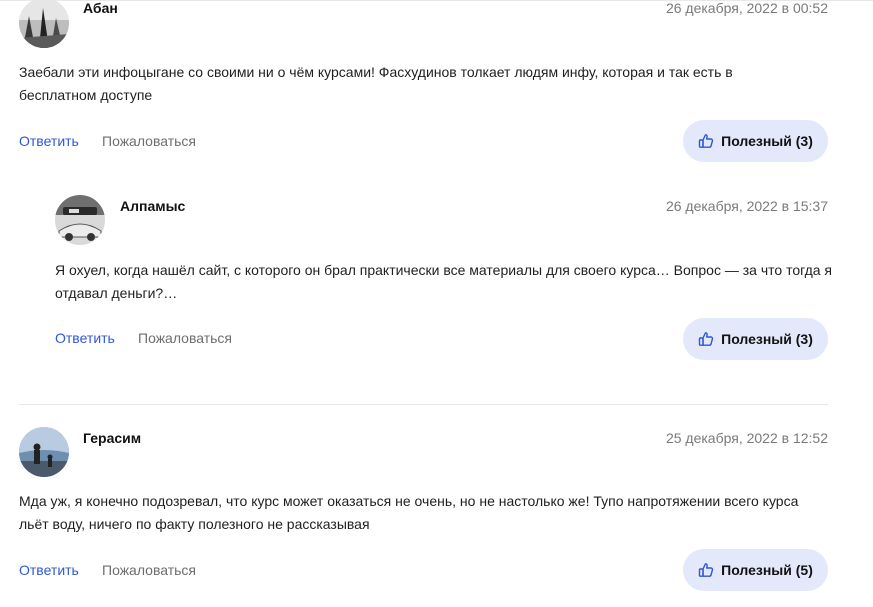 The width and height of the screenshot is (873, 607). Describe the element at coordinates (746, 8) in the screenshot. I see `comment-date: 26 декабря, 2022 в 00:52` at that location.